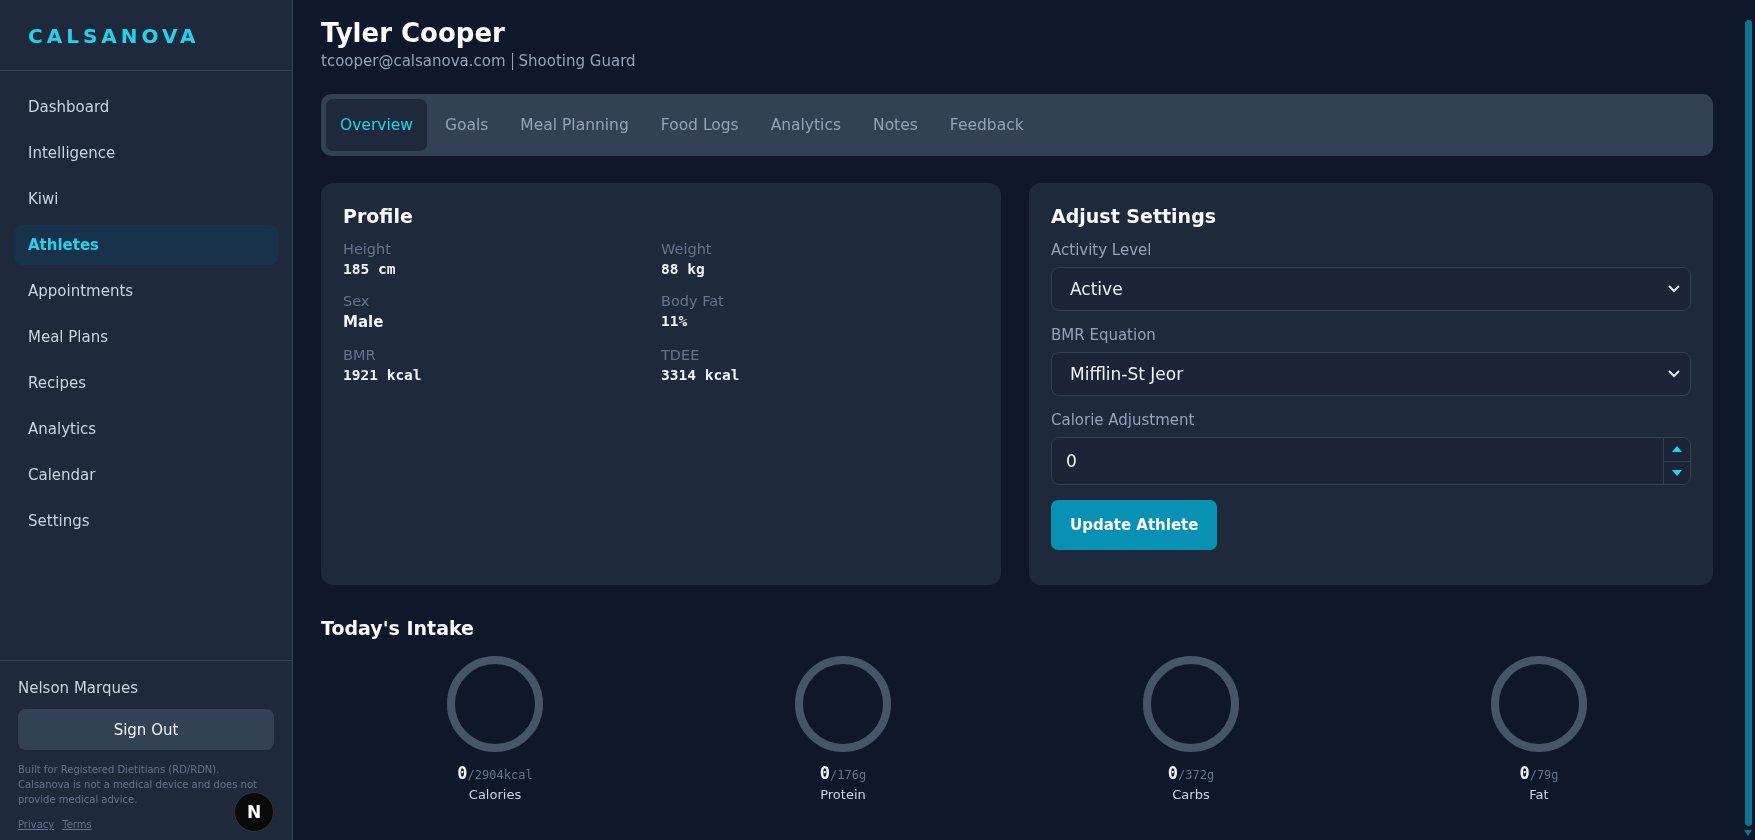 The width and height of the screenshot is (1755, 840). I want to click on nav-item: Intelligence, so click(146, 153).